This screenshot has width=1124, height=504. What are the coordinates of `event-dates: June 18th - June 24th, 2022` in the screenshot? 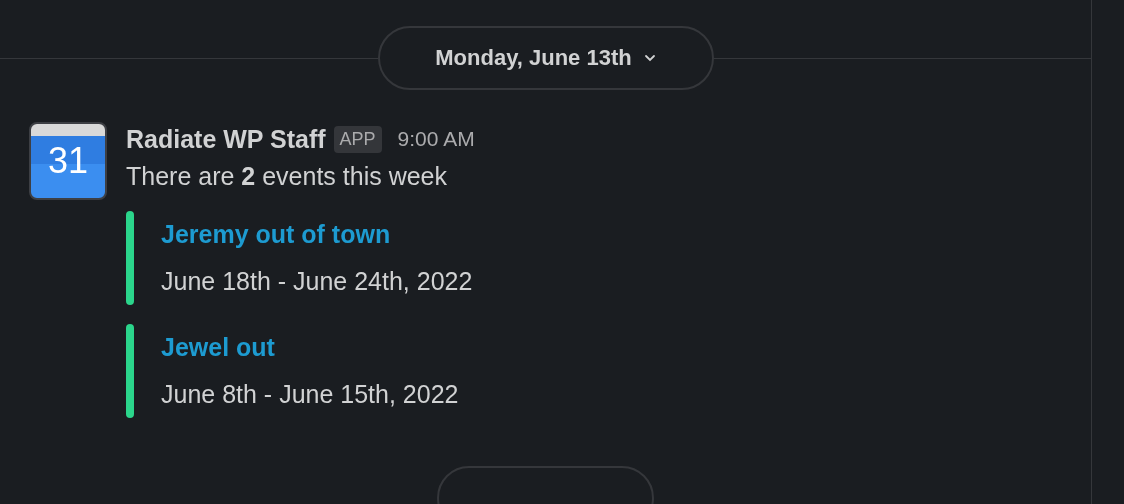 It's located at (317, 281).